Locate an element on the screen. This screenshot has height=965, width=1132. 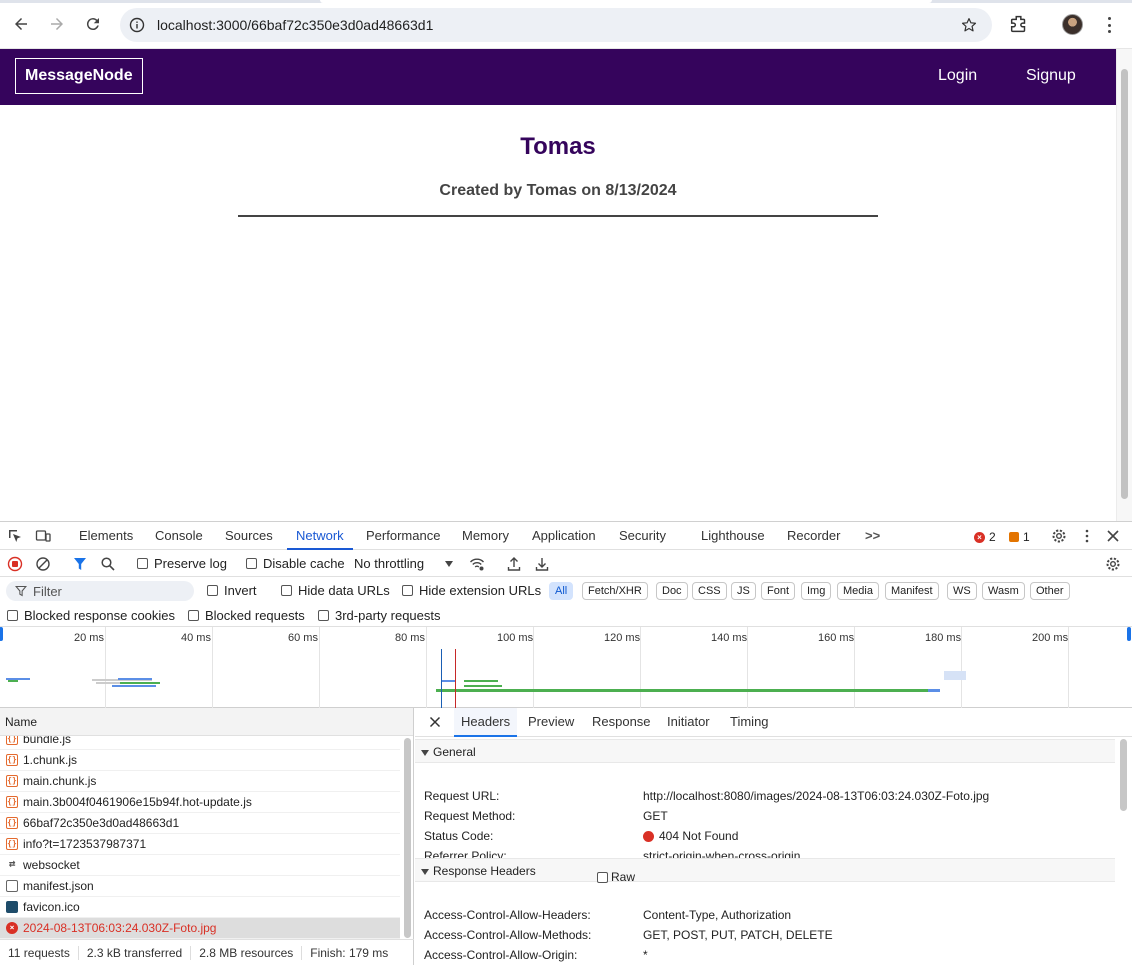
bookmark-star-icon is located at coordinates (969, 25).